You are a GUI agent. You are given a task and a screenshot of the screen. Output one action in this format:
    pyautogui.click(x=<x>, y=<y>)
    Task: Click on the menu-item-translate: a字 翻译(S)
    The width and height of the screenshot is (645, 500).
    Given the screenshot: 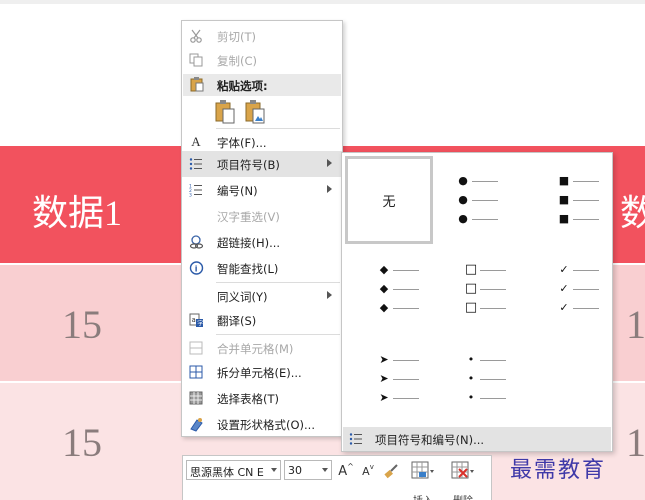 What is the action you would take?
    pyautogui.click(x=262, y=320)
    